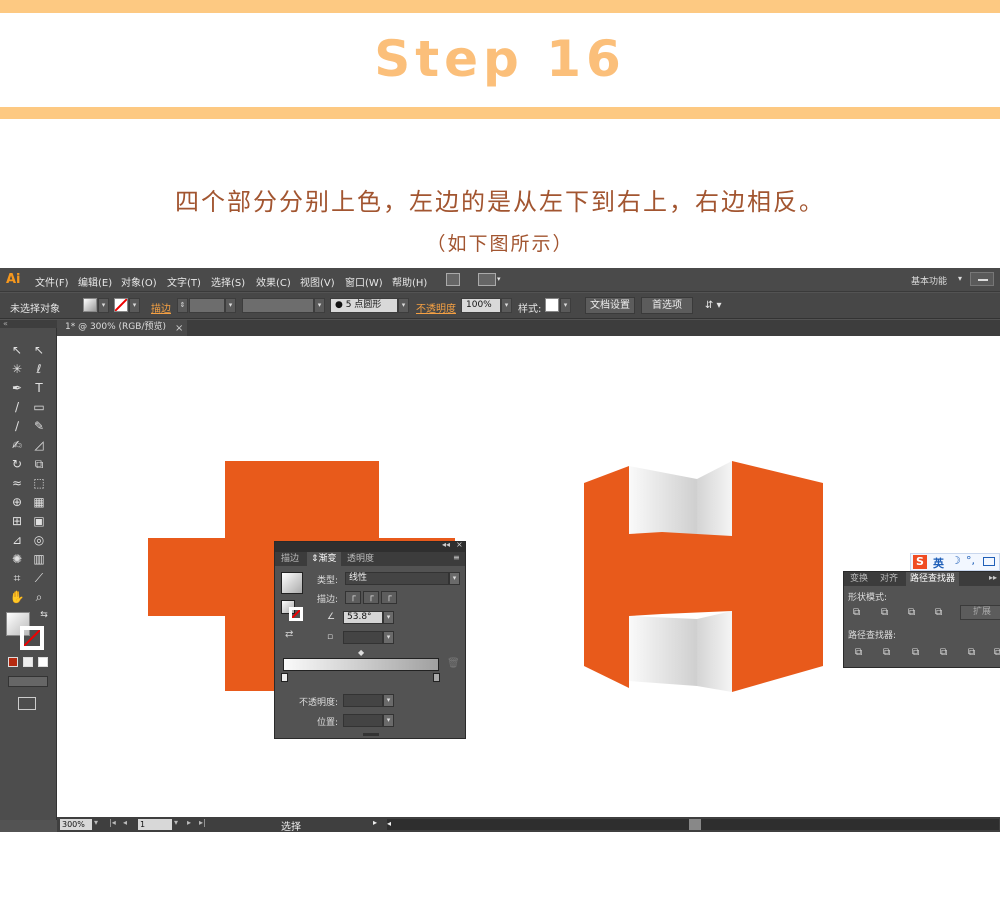  I want to click on stroke-color-icon, so click(32, 638).